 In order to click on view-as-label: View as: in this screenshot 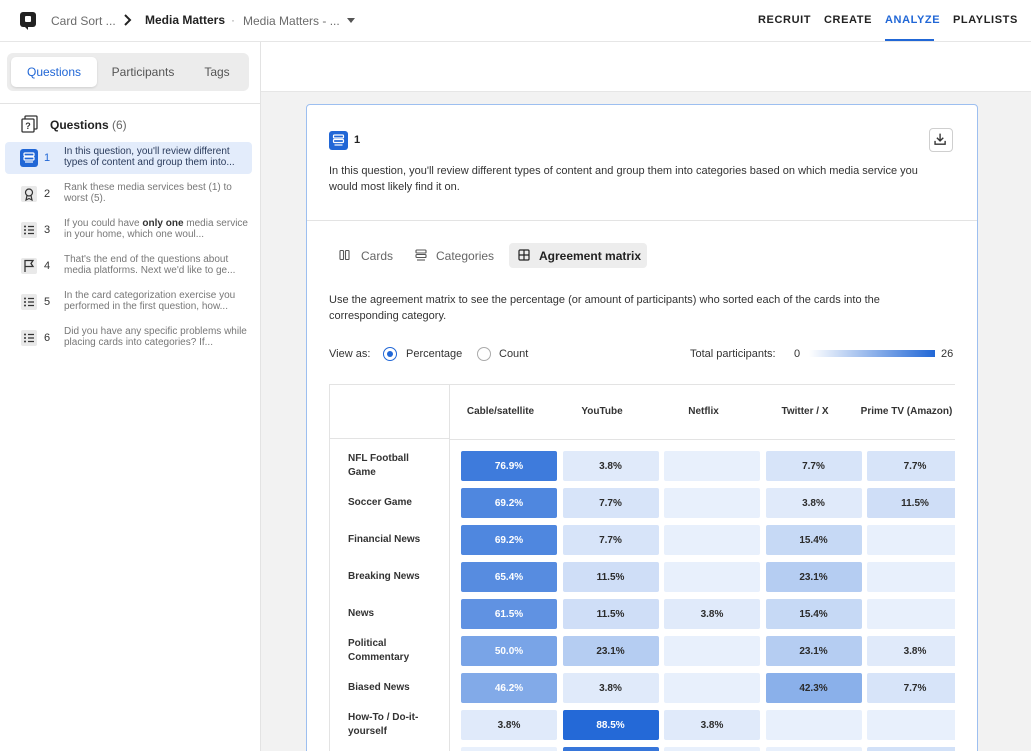, I will do `click(350, 354)`.